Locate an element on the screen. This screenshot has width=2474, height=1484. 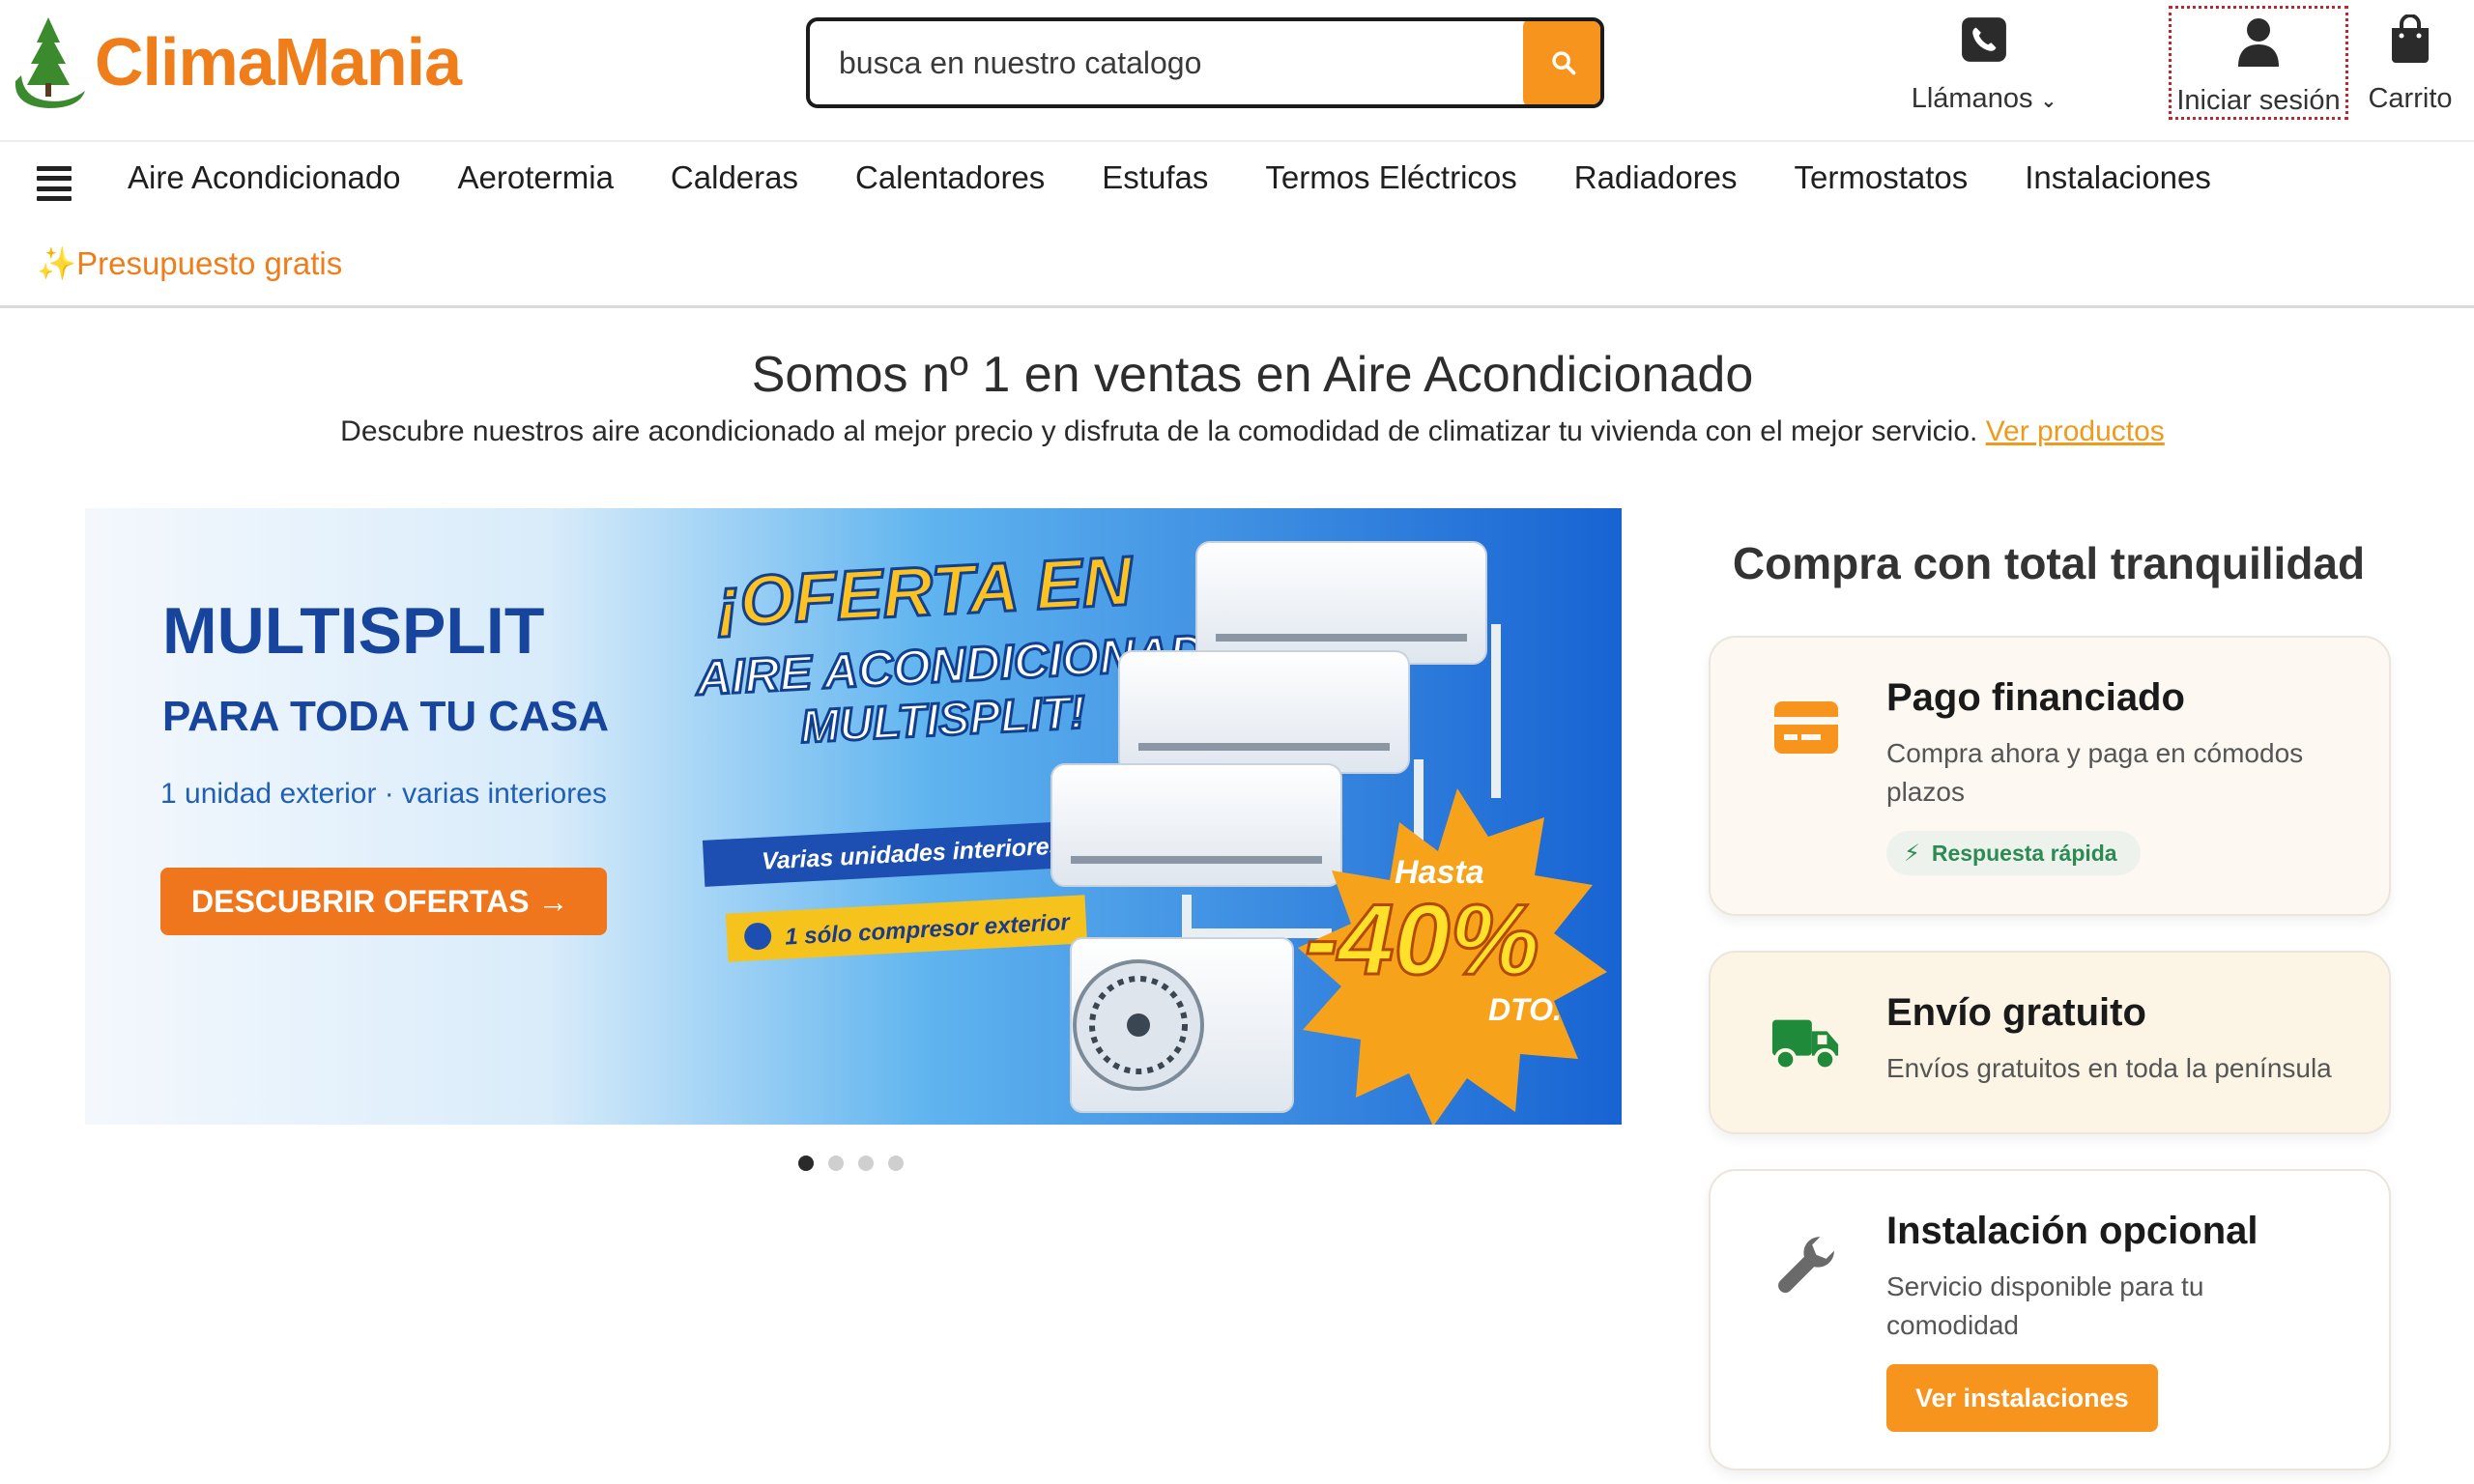
banner-headline: MULTISPLIT is located at coordinates (353, 631).